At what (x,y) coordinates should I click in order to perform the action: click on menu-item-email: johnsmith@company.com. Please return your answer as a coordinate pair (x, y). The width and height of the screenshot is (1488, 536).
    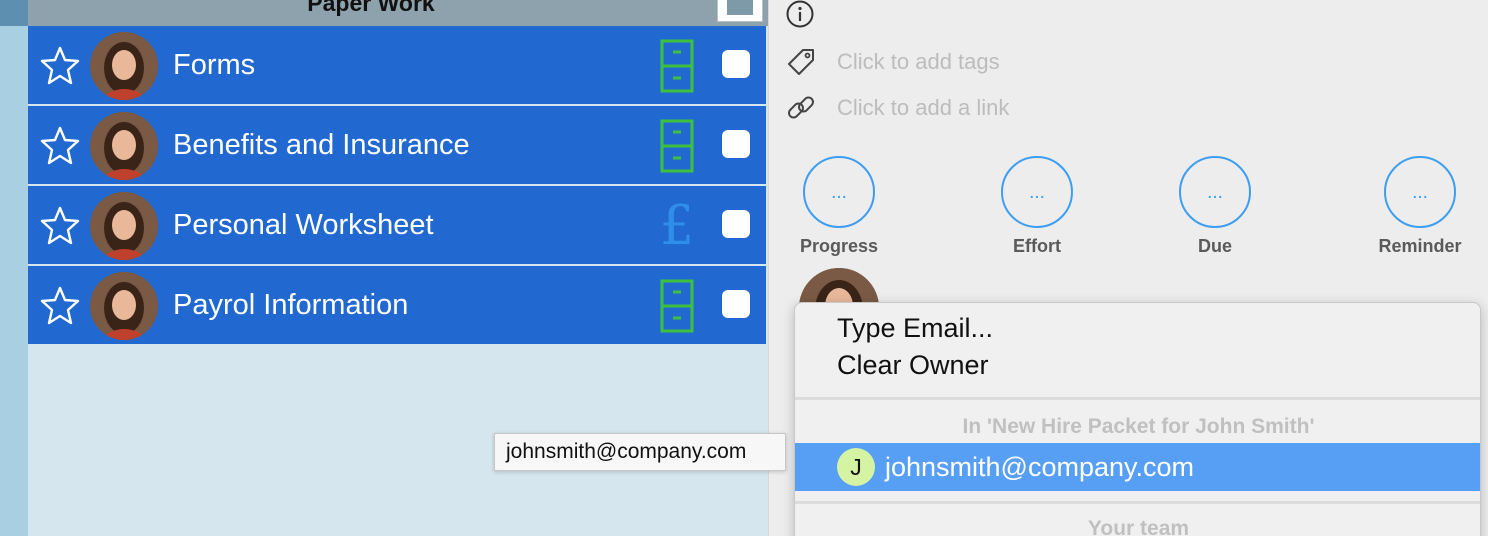
    Looking at the image, I should click on (1040, 467).